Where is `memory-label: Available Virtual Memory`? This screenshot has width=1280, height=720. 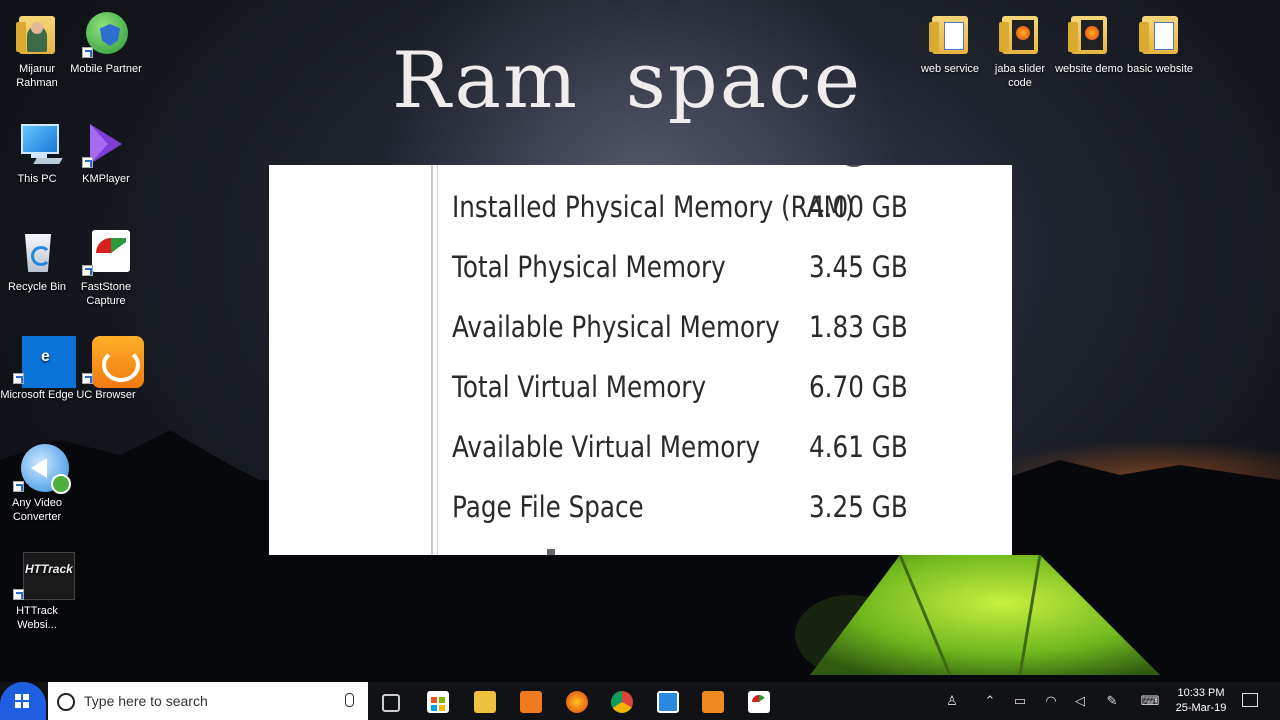 memory-label: Available Virtual Memory is located at coordinates (606, 447).